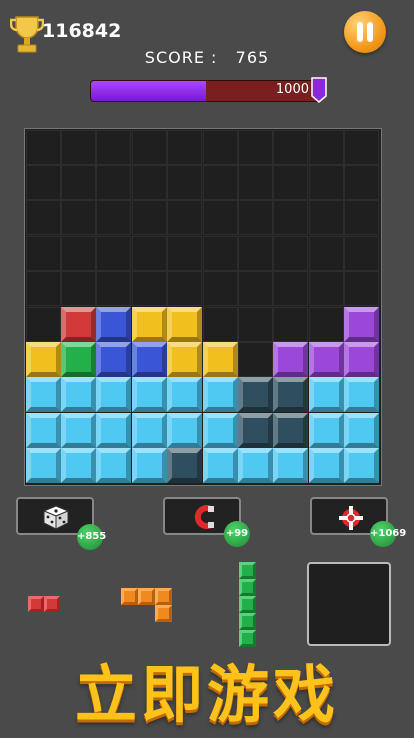 The height and width of the screenshot is (738, 414). Describe the element at coordinates (349, 604) in the screenshot. I see `hold-slot` at that location.